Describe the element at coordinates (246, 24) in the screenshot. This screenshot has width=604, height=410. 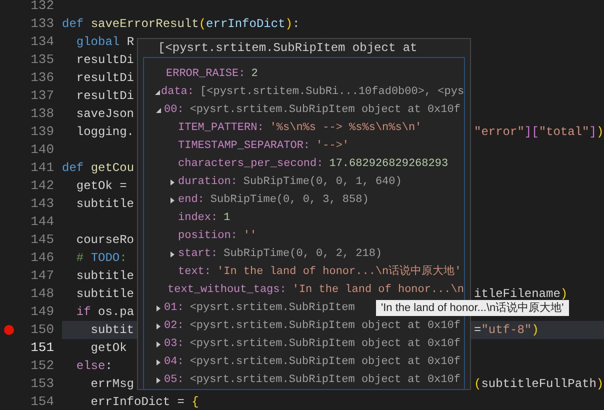
I see `code-token: errInfoDict` at that location.